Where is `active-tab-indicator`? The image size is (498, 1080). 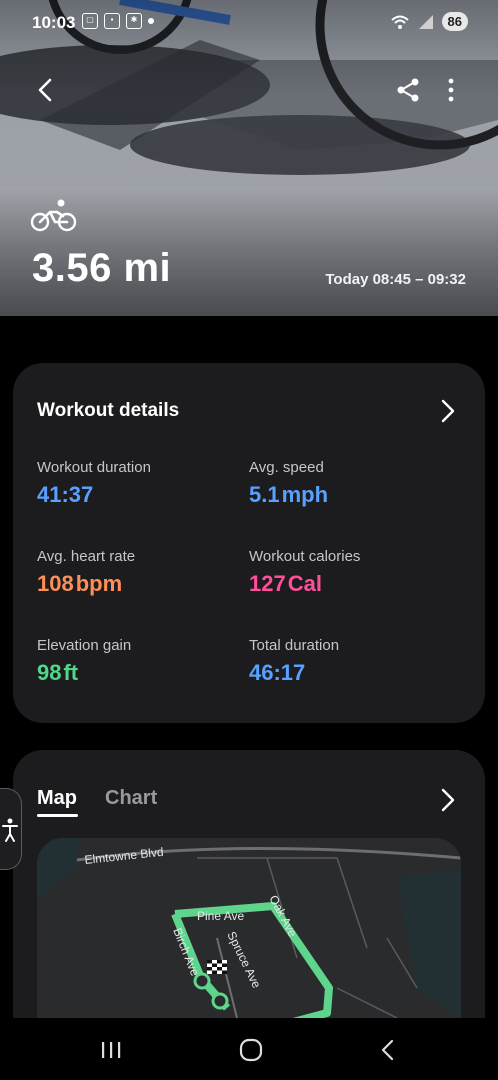 active-tab-indicator is located at coordinates (57, 815).